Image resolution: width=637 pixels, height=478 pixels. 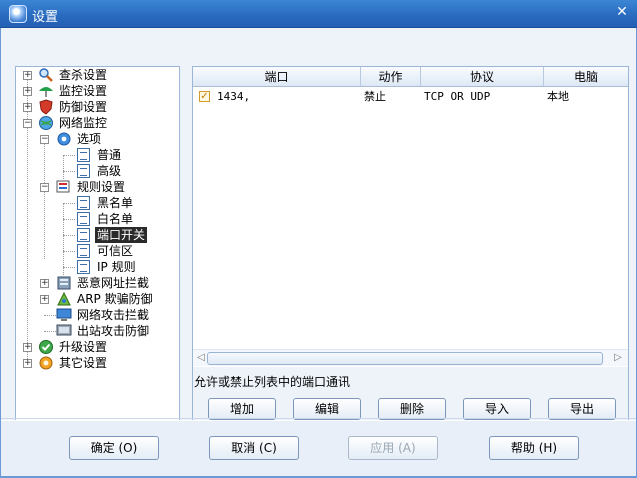 What do you see at coordinates (558, 96) in the screenshot?
I see `cell-computer: 本地` at bounding box center [558, 96].